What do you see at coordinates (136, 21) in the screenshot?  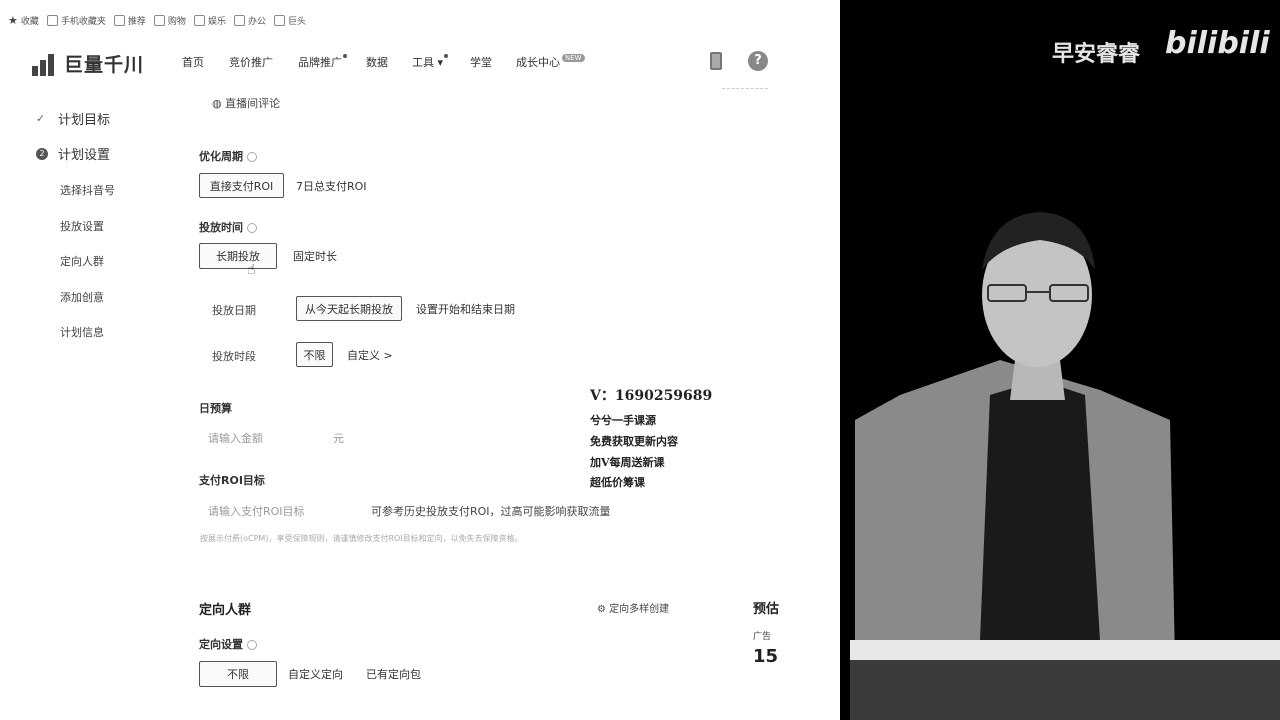 I see `bookmark-label: 推荐` at bounding box center [136, 21].